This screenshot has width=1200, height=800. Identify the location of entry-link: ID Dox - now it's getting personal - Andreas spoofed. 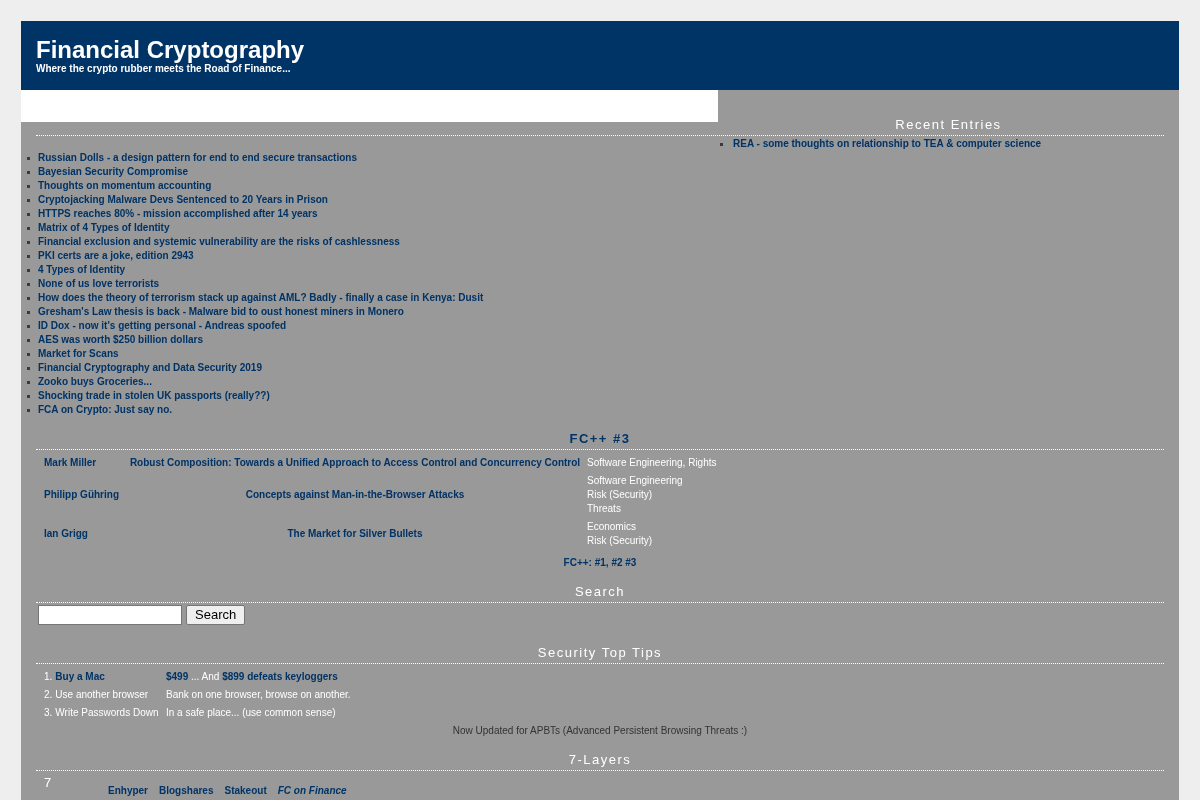
(162, 326).